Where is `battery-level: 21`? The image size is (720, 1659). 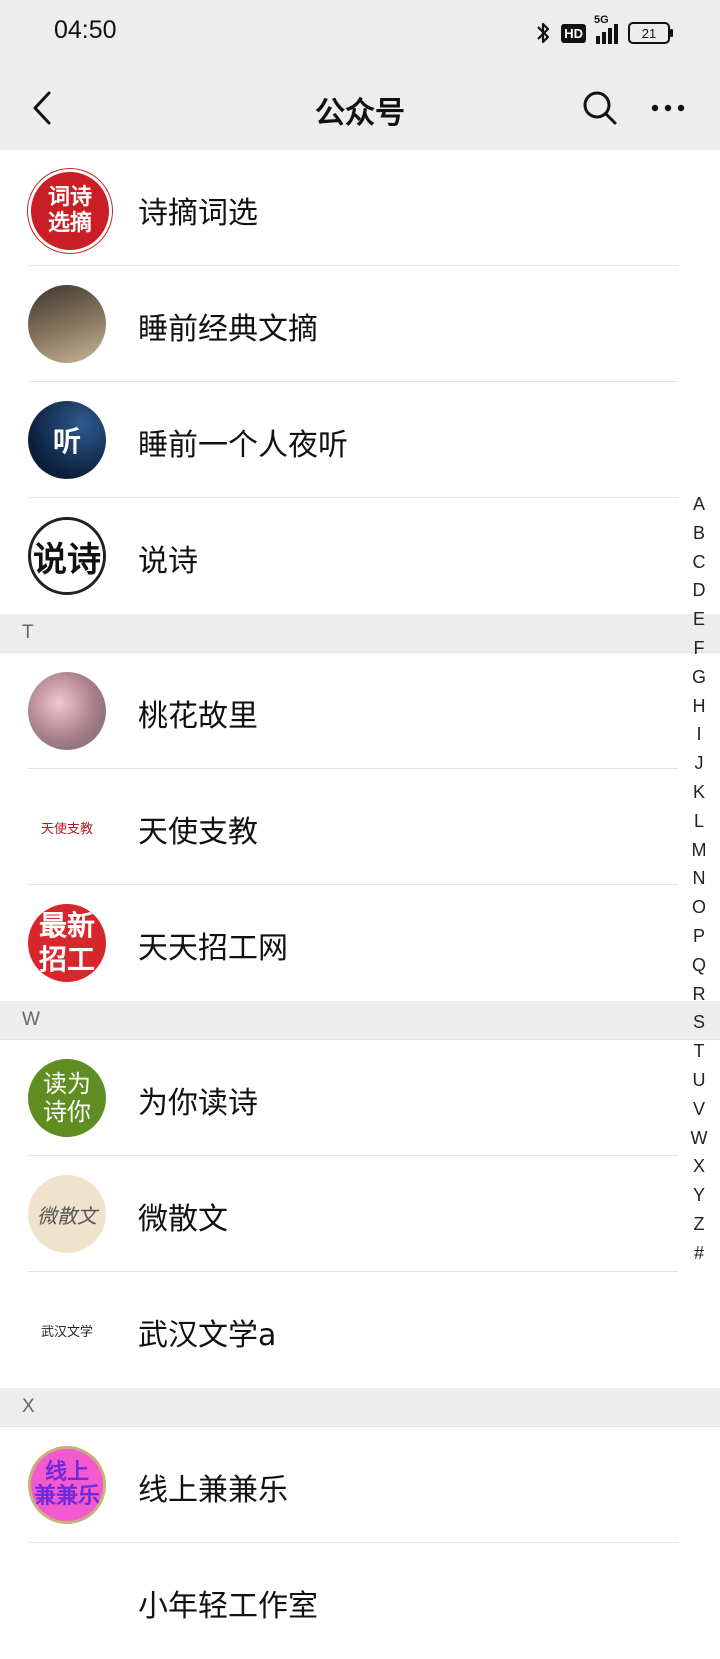 battery-level: 21 is located at coordinates (649, 33).